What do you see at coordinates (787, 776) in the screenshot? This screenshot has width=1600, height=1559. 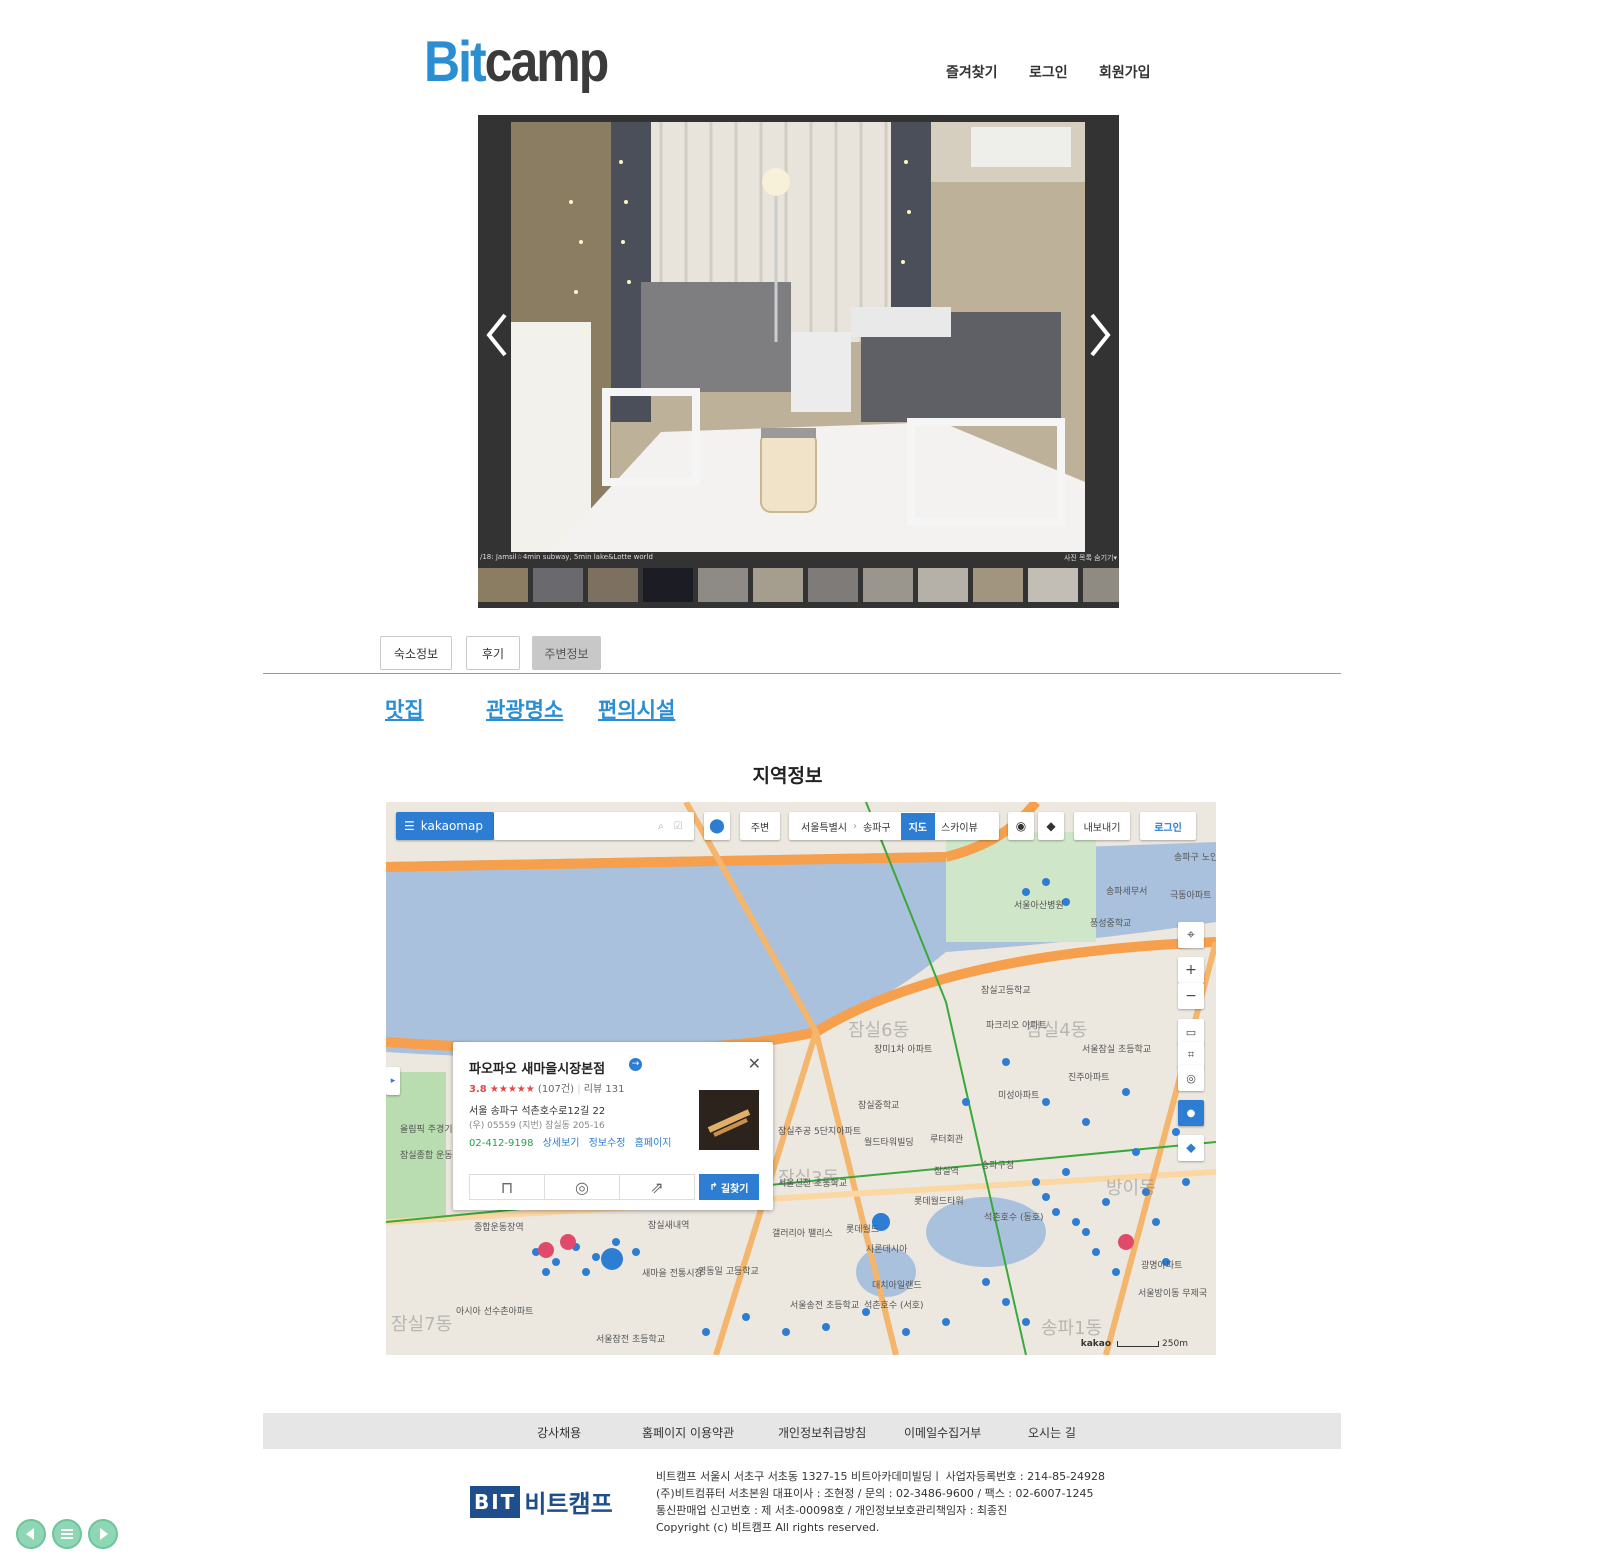 I see `region-info-title: 지역정보` at bounding box center [787, 776].